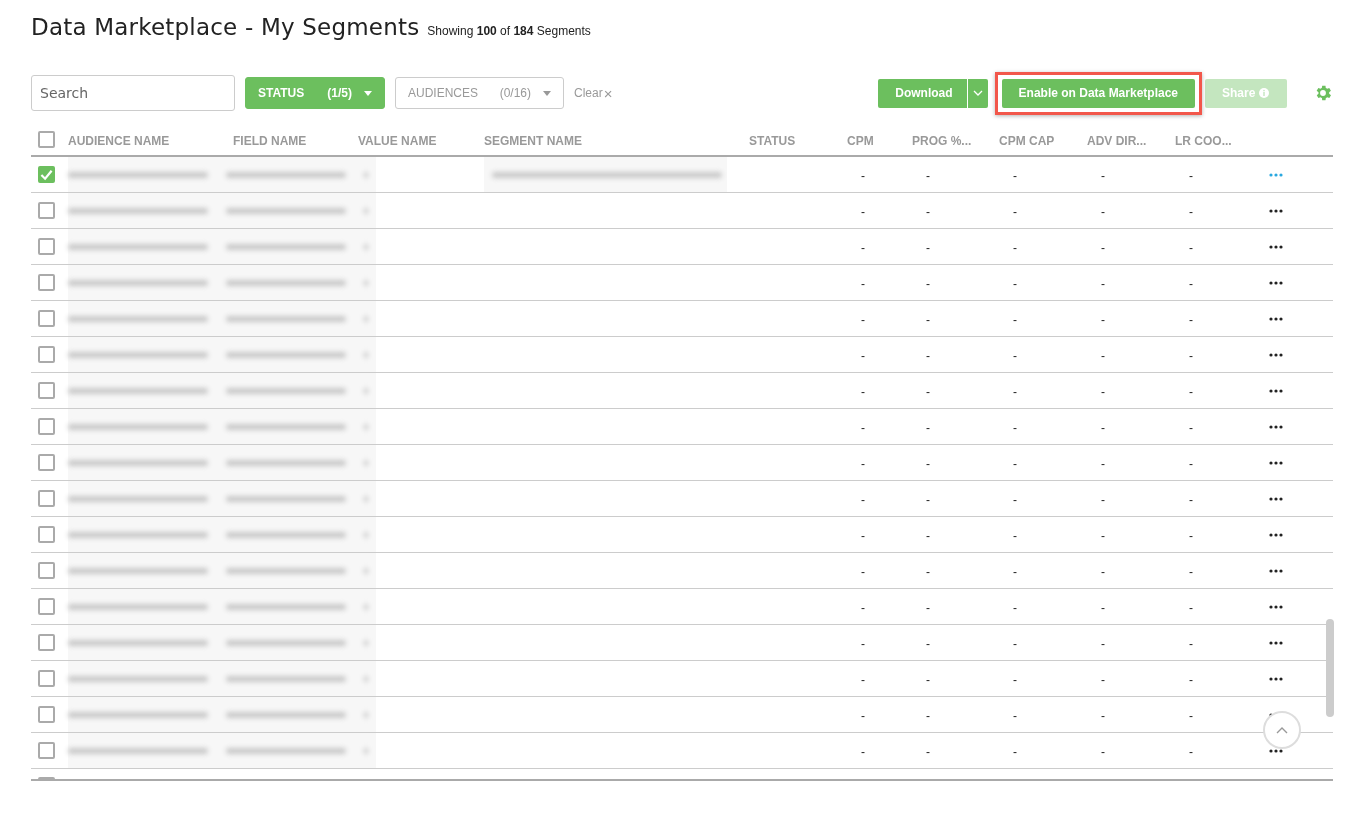  Describe the element at coordinates (772, 140) in the screenshot. I see `column-header: STATUS` at that location.